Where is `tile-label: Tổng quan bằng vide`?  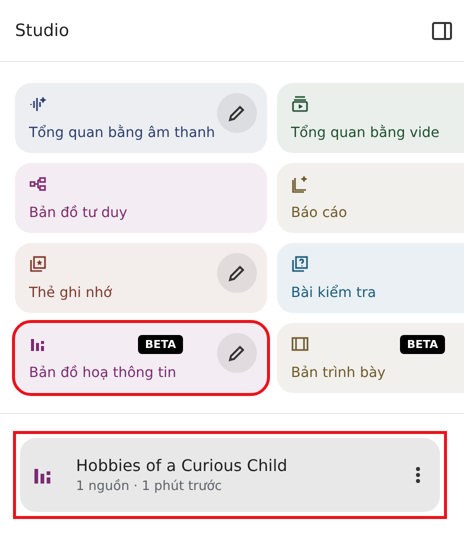
tile-label: Tổng quan bằng vide is located at coordinates (365, 133).